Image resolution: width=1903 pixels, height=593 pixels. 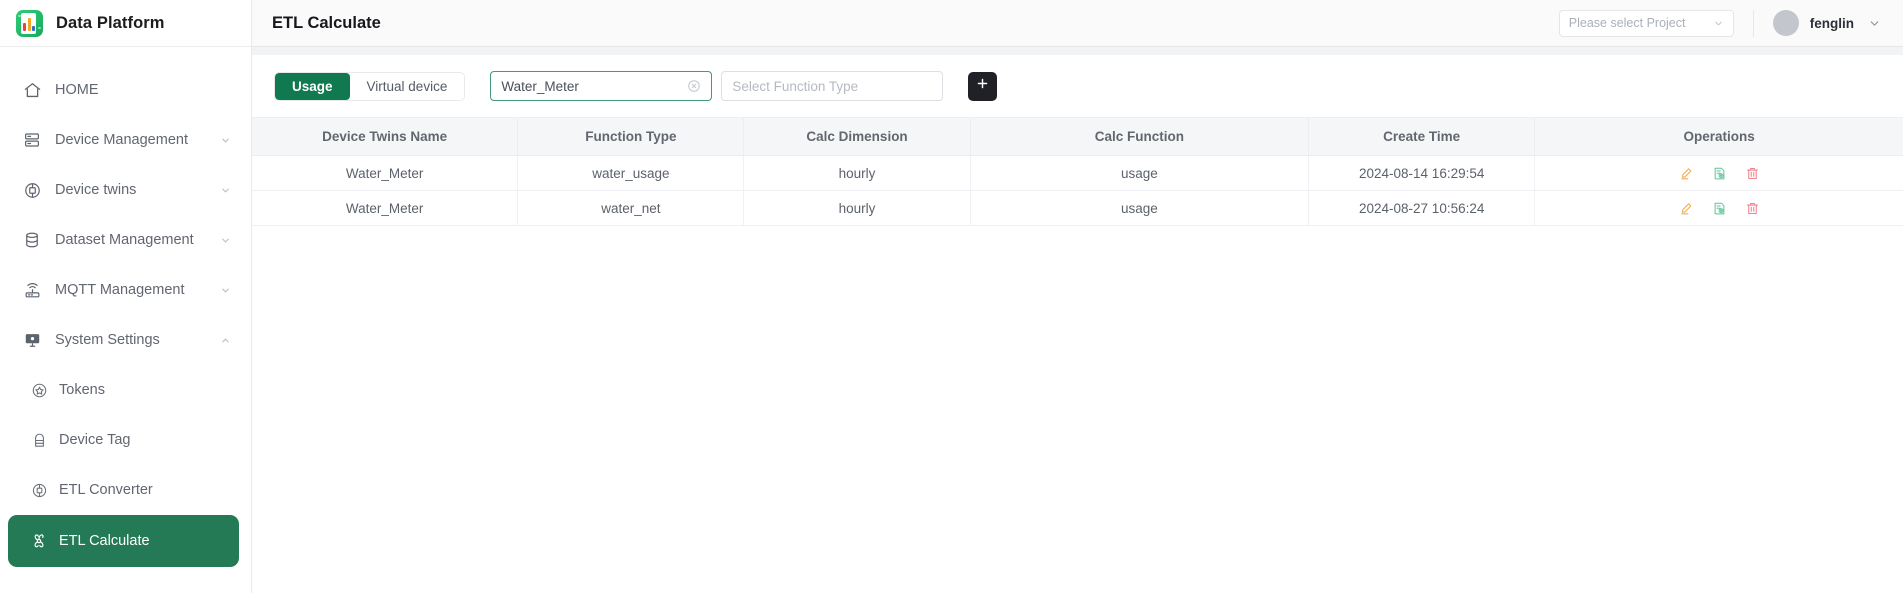 I want to click on chevron-up-icon, so click(x=225, y=340).